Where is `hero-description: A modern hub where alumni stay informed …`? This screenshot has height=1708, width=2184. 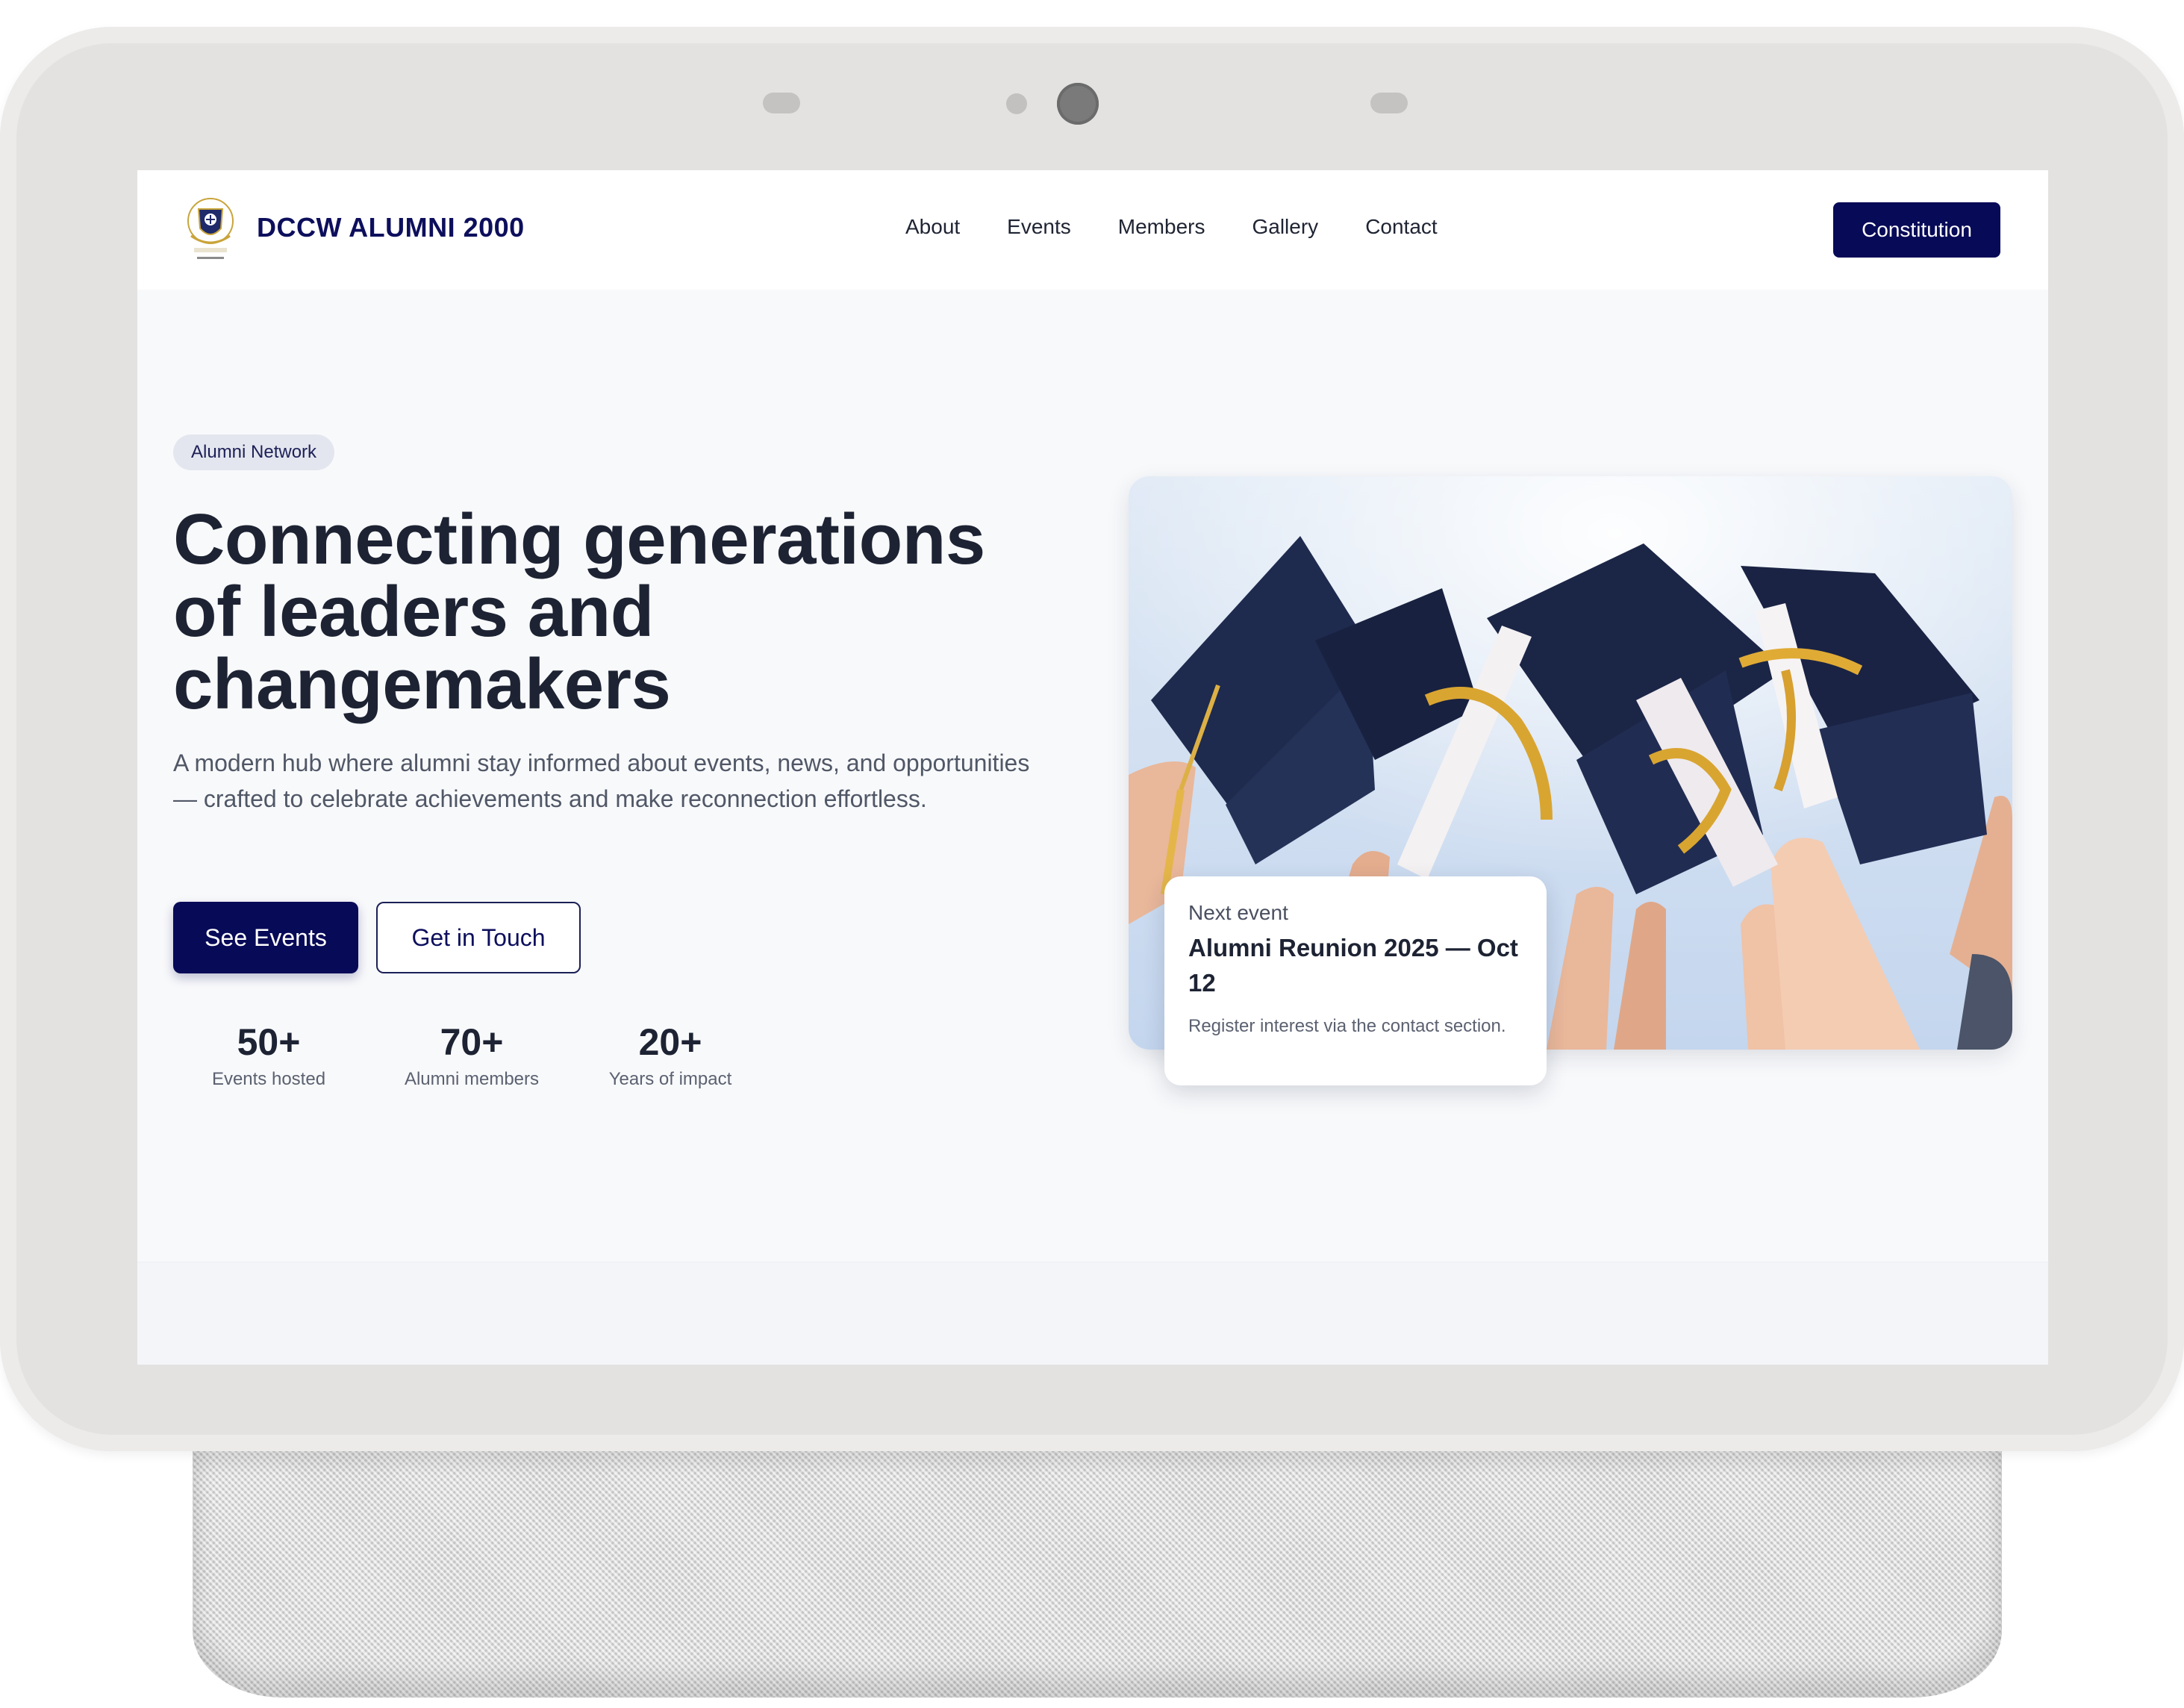
hero-description: A modern hub where alumni stay informed … is located at coordinates (601, 780).